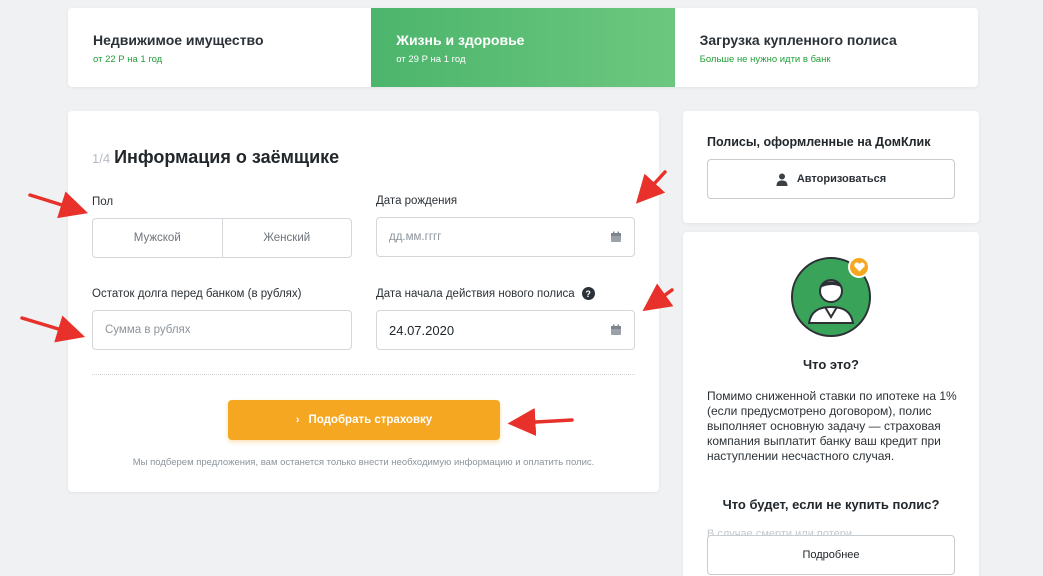 The width and height of the screenshot is (1043, 576). I want to click on debt-label: Остаток долга перед банком (в рублях), so click(197, 294).